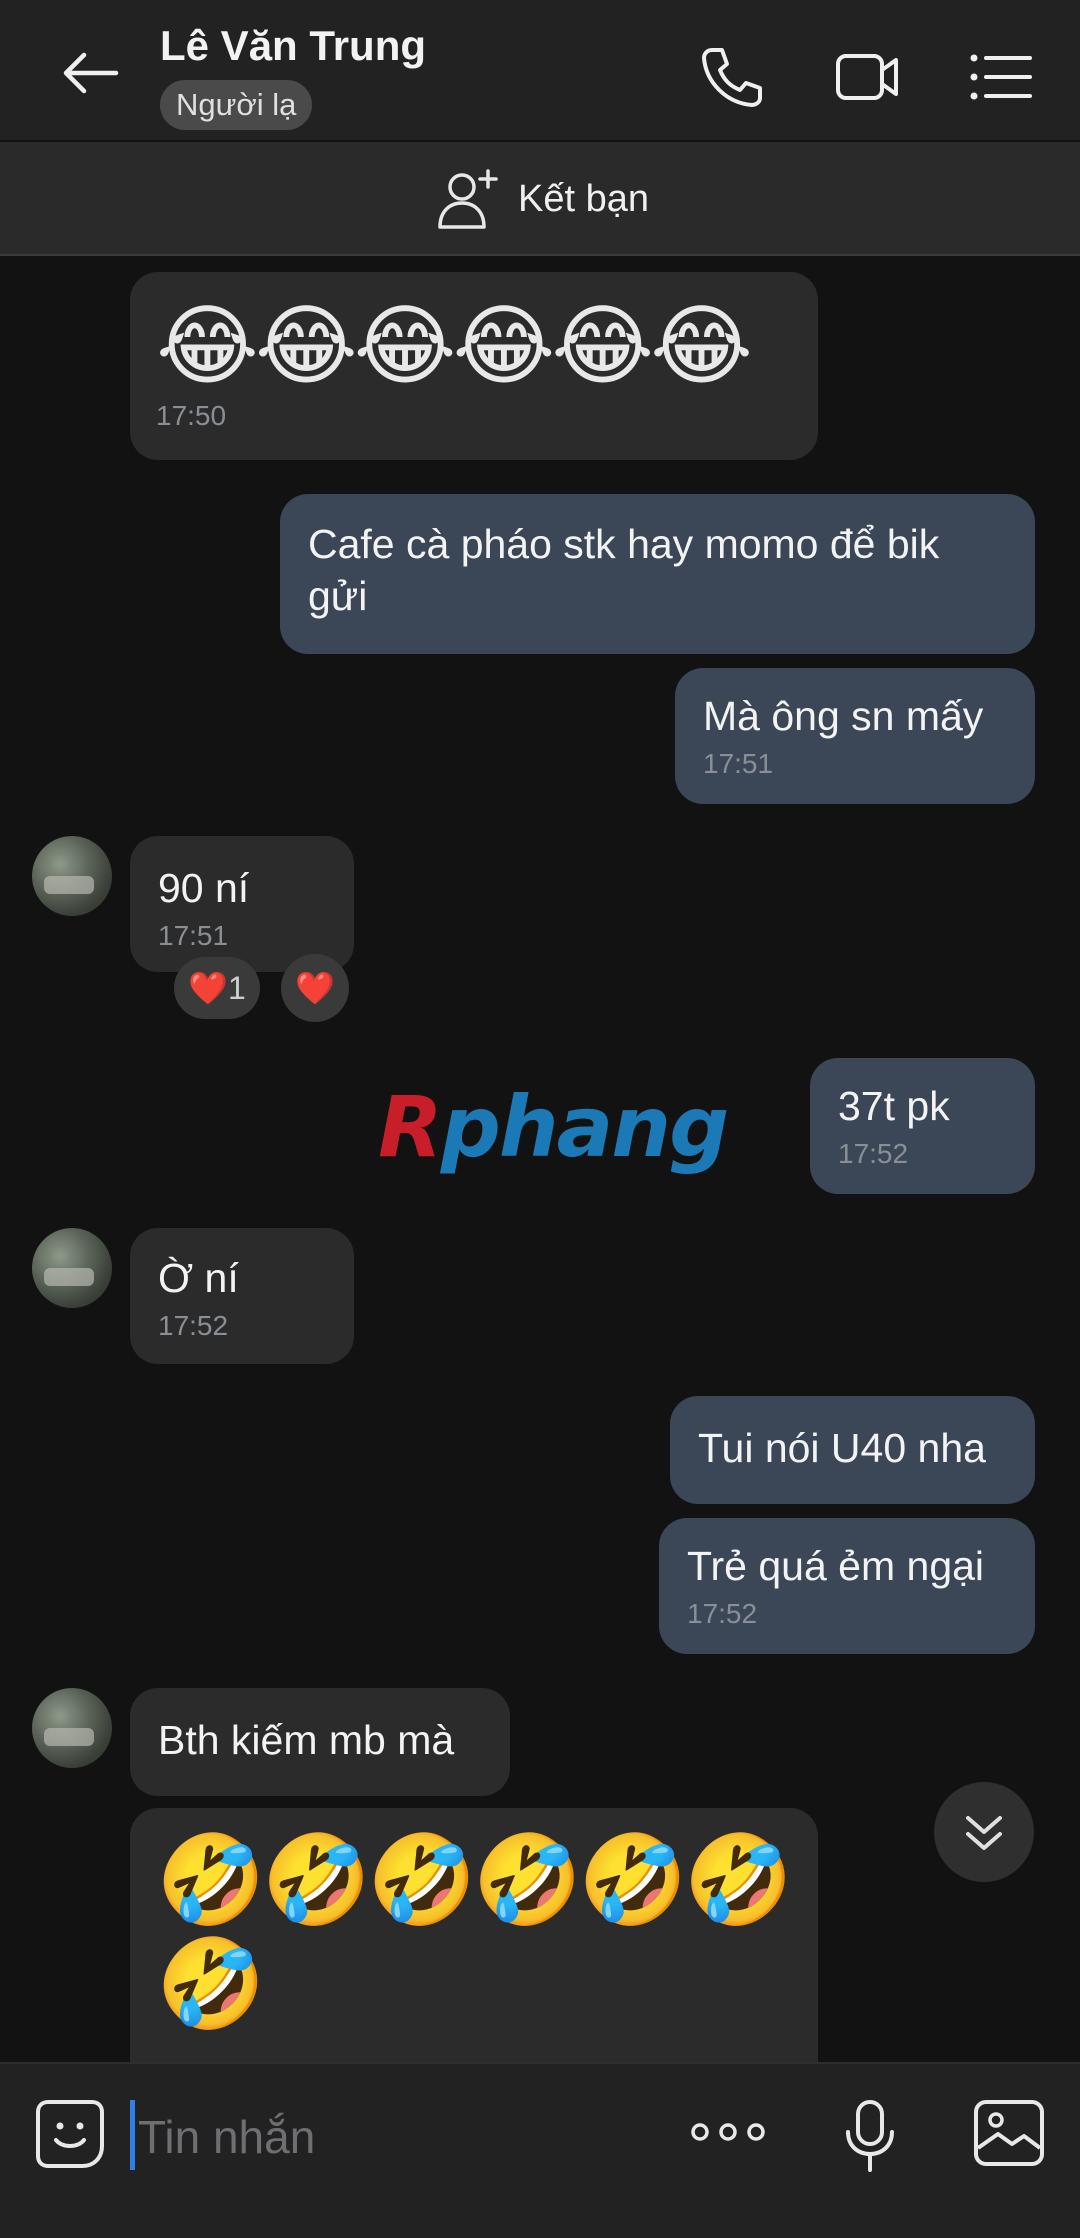  I want to click on message-text: Cafe cà pháo stk hay momo để bik gửi, so click(624, 570).